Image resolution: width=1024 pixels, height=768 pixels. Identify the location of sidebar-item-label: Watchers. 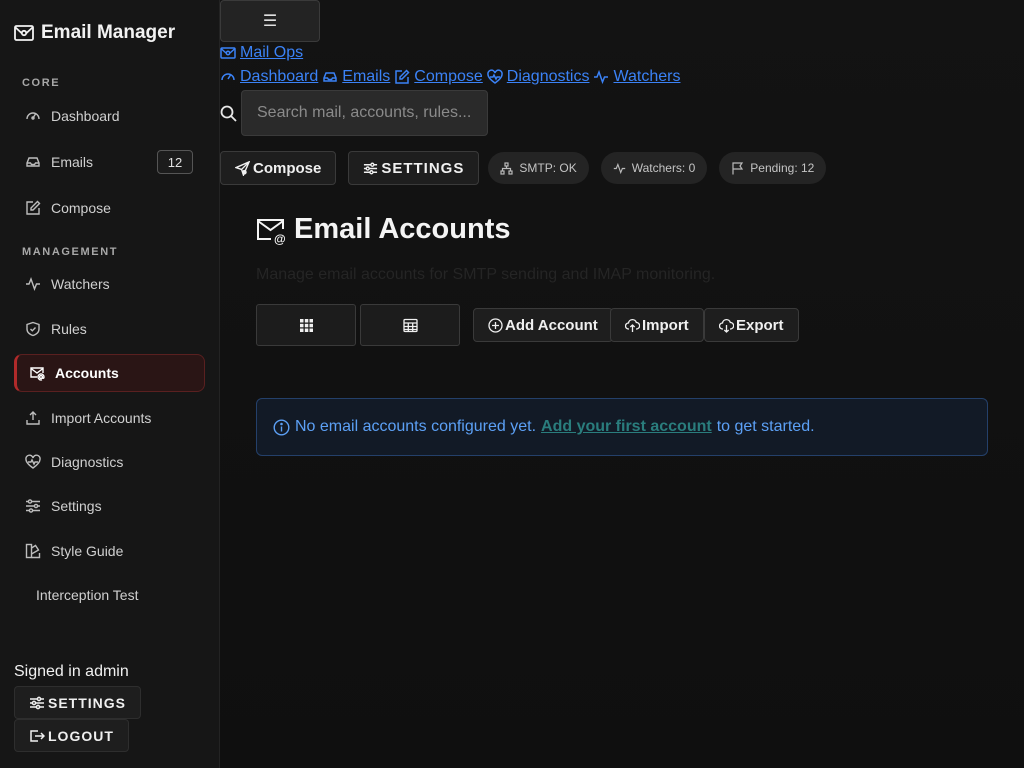
(80, 284).